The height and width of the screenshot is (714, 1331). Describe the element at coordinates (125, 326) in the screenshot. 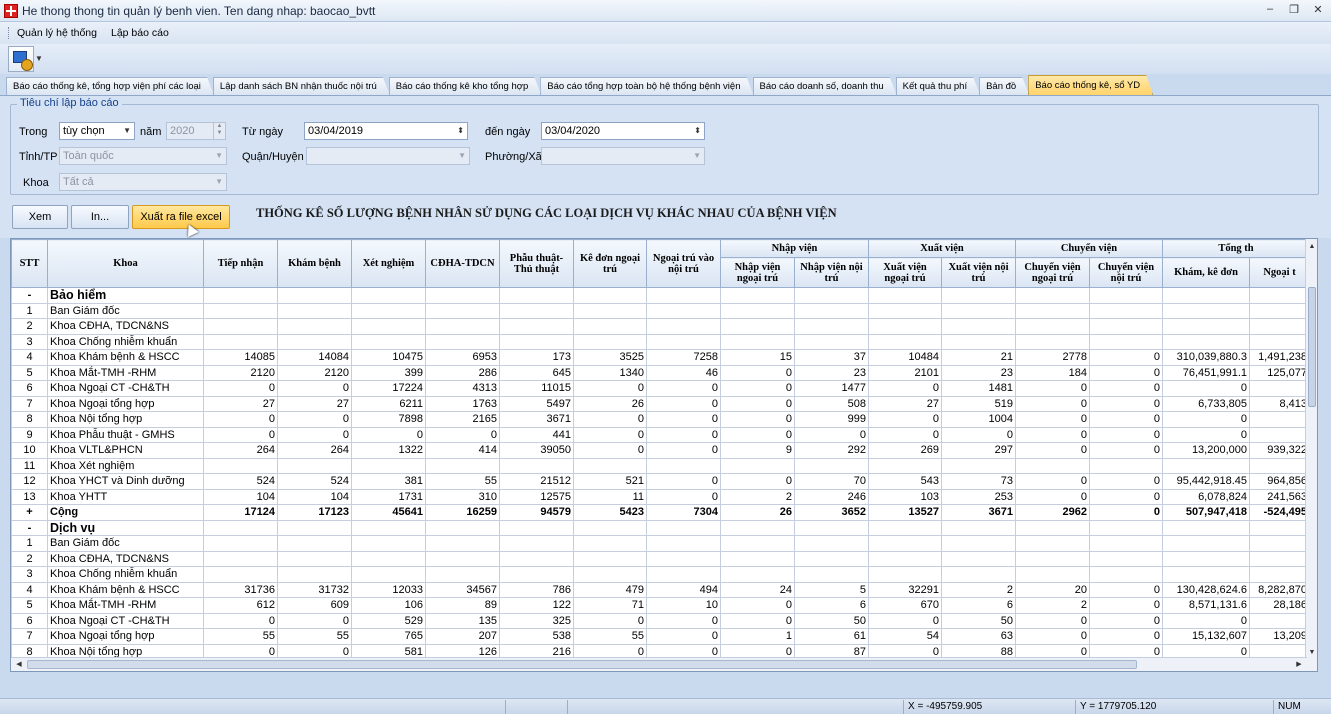

I see `cell-khoa: Khoa CĐHA, TDCN&NS` at that location.